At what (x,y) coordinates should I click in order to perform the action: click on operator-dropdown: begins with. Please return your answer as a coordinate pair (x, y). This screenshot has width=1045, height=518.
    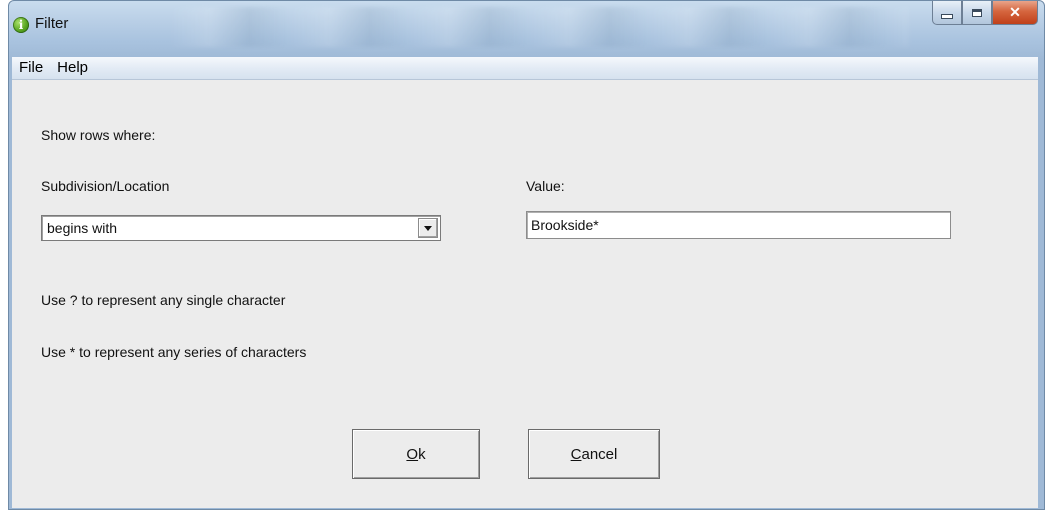
    Looking at the image, I should click on (241, 228).